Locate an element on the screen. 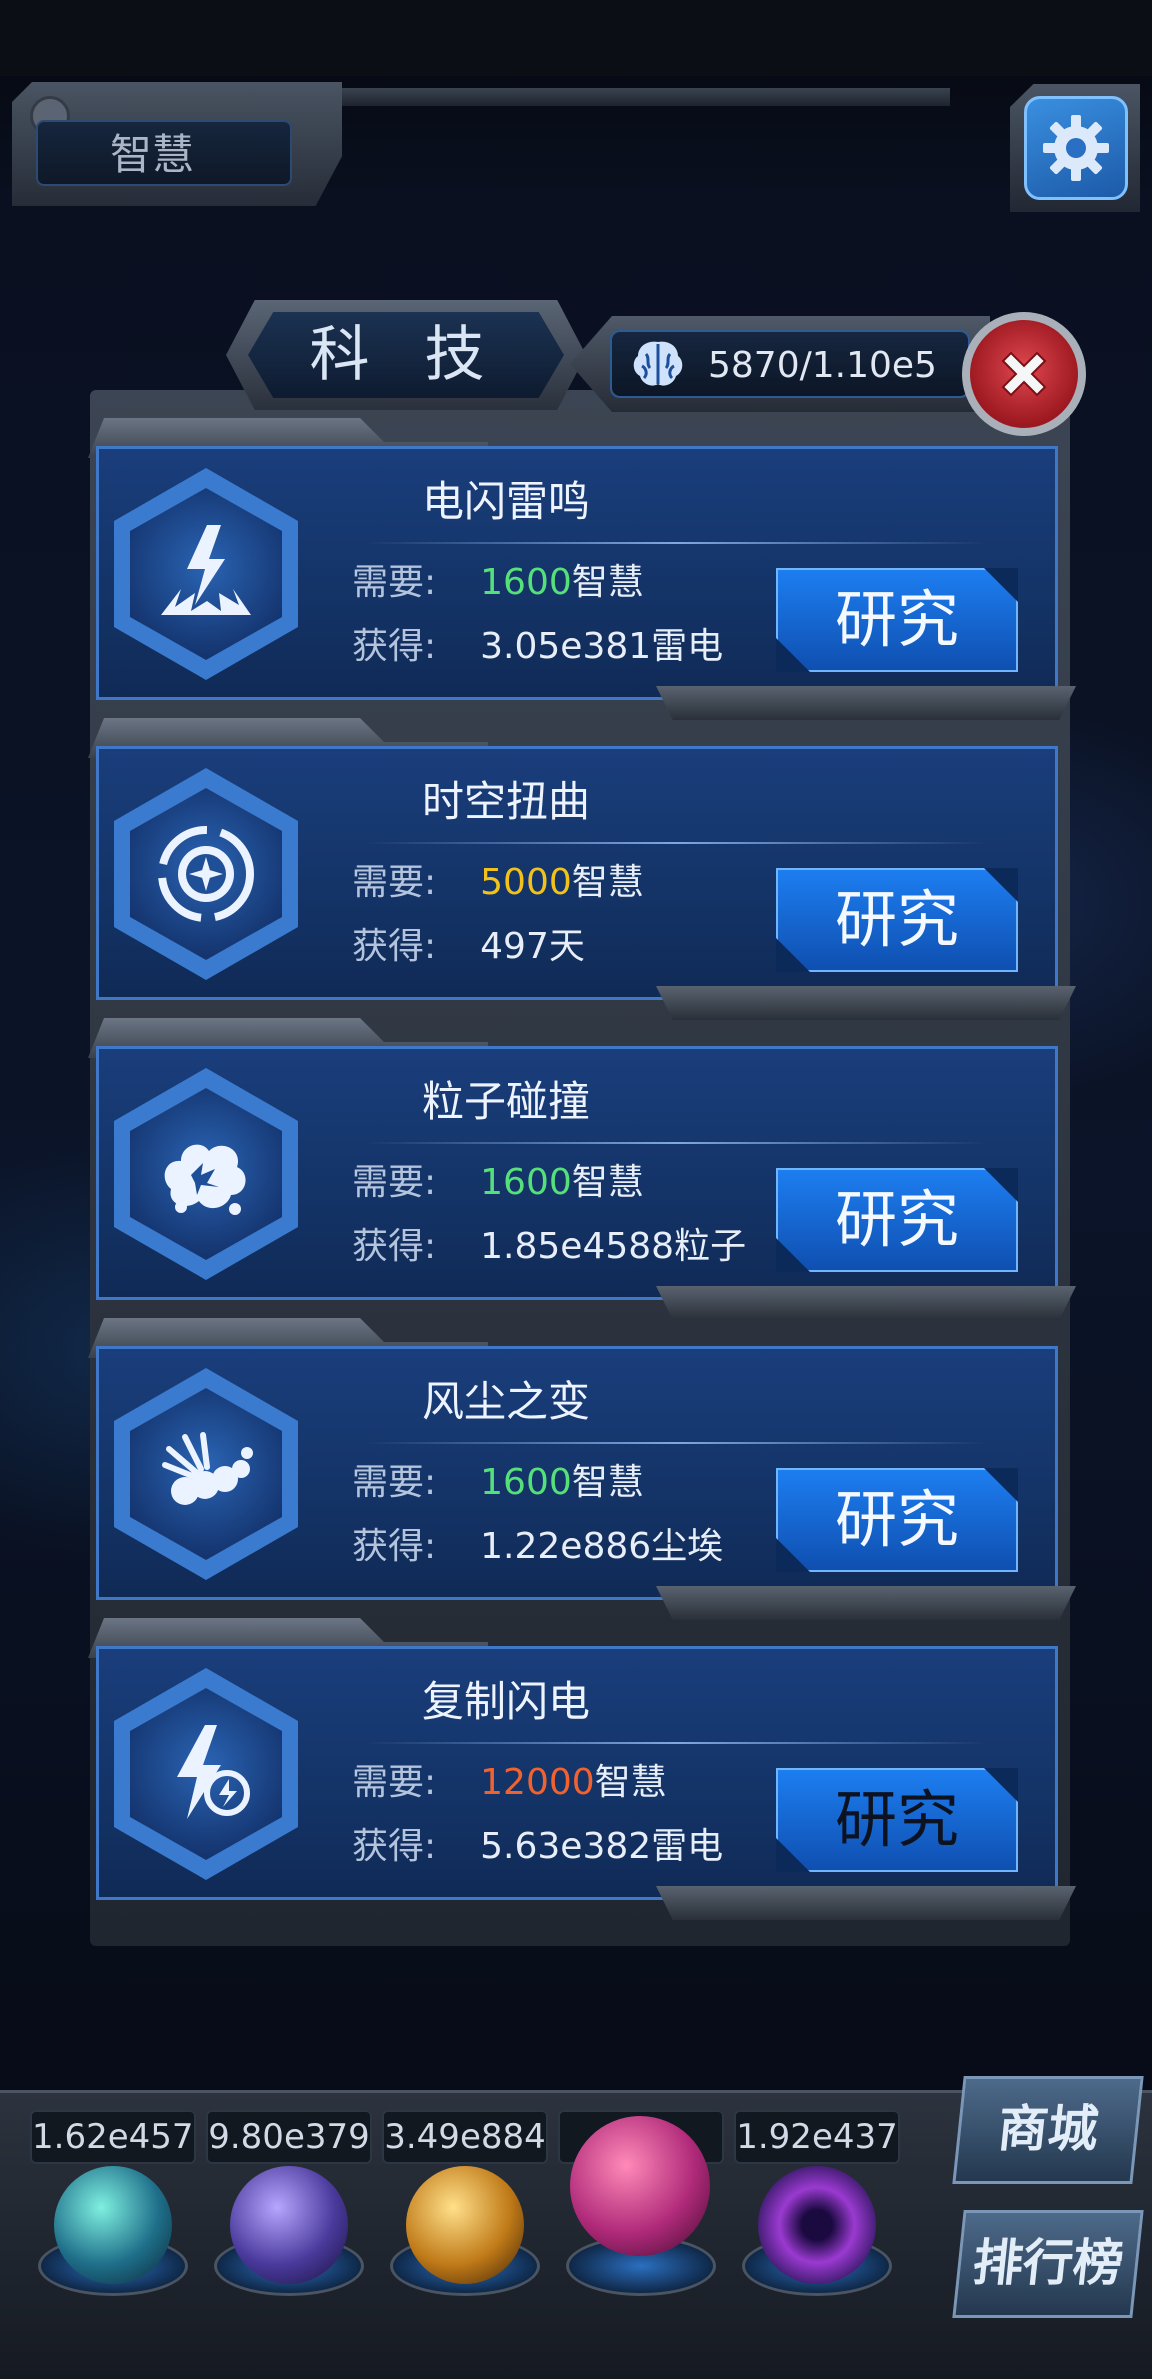  reward-row: 获得: 1.22e886尘埃 is located at coordinates (537, 1547).